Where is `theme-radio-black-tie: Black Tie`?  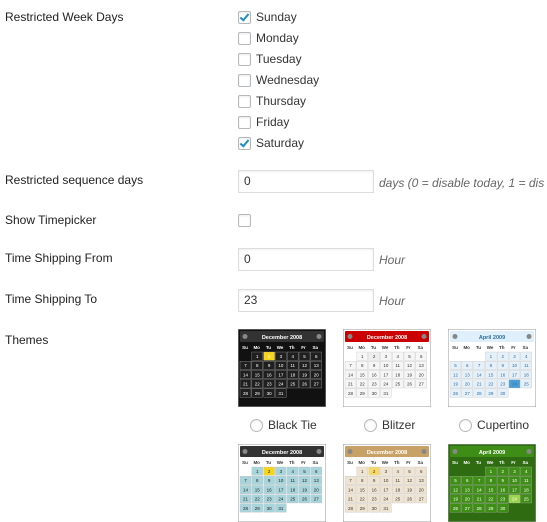 theme-radio-black-tie: Black Tie is located at coordinates (283, 425).